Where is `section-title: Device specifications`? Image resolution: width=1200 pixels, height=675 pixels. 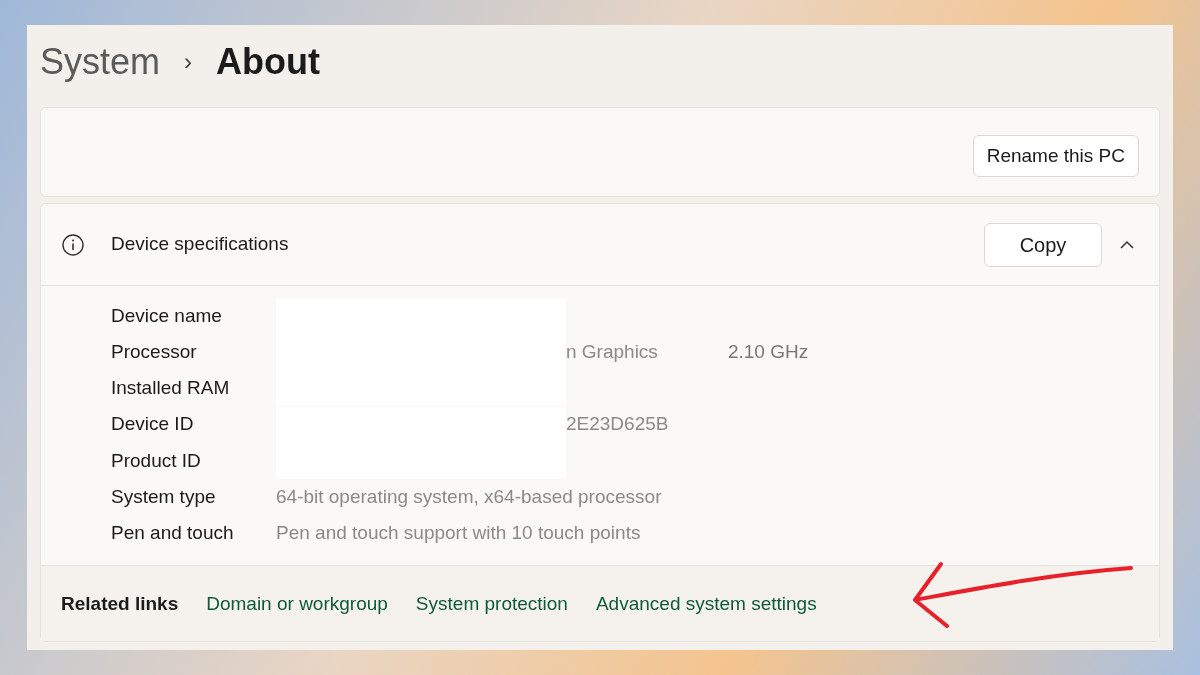
section-title: Device specifications is located at coordinates (200, 244).